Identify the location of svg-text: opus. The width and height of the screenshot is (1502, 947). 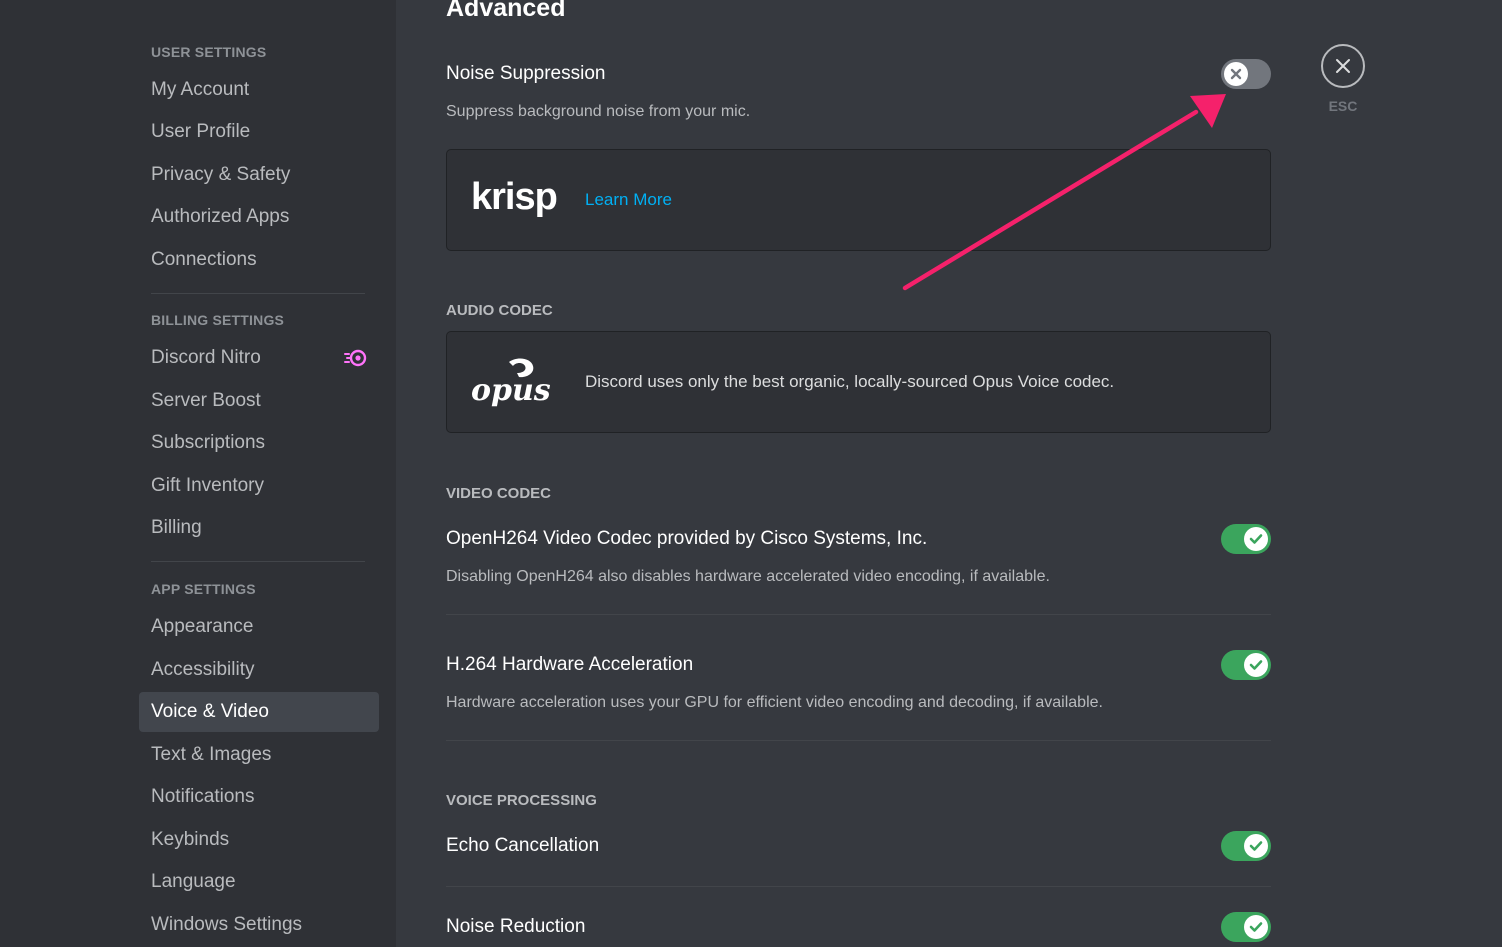
(511, 390).